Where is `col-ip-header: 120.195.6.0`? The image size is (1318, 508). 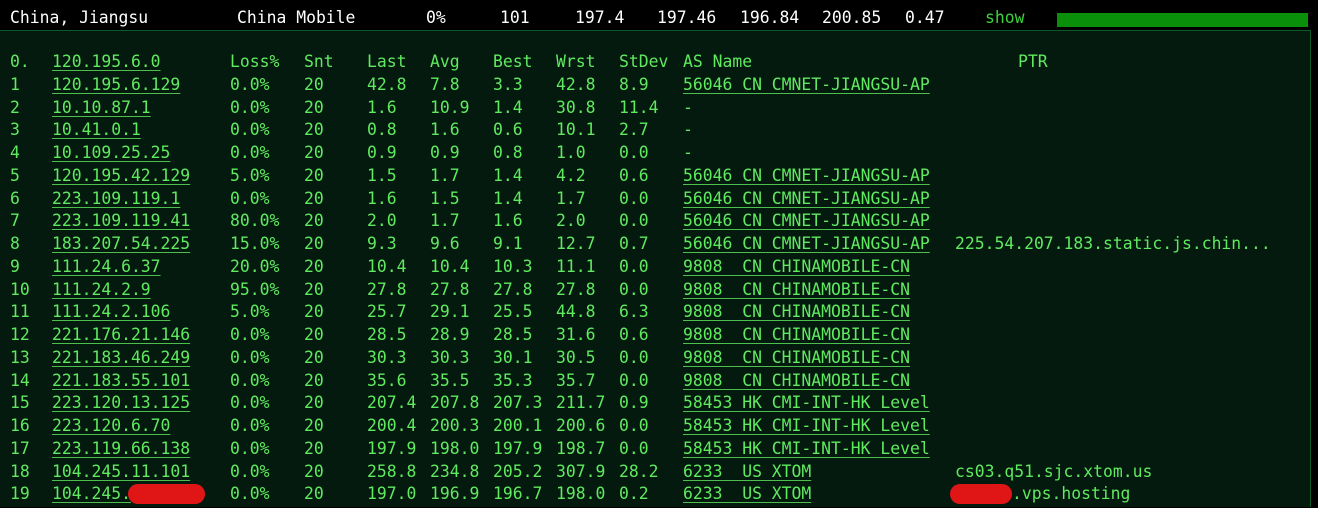 col-ip-header: 120.195.6.0 is located at coordinates (106, 62).